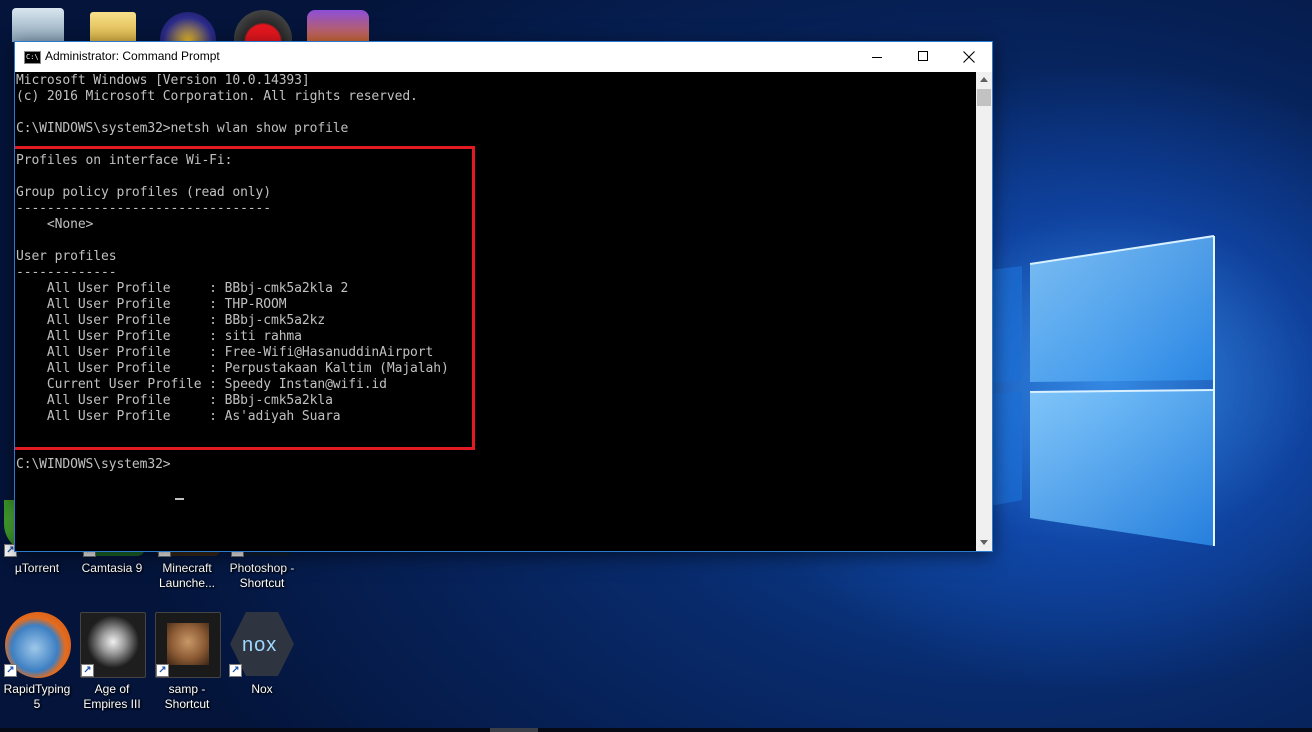  I want to click on minimize-icon, so click(877, 57).